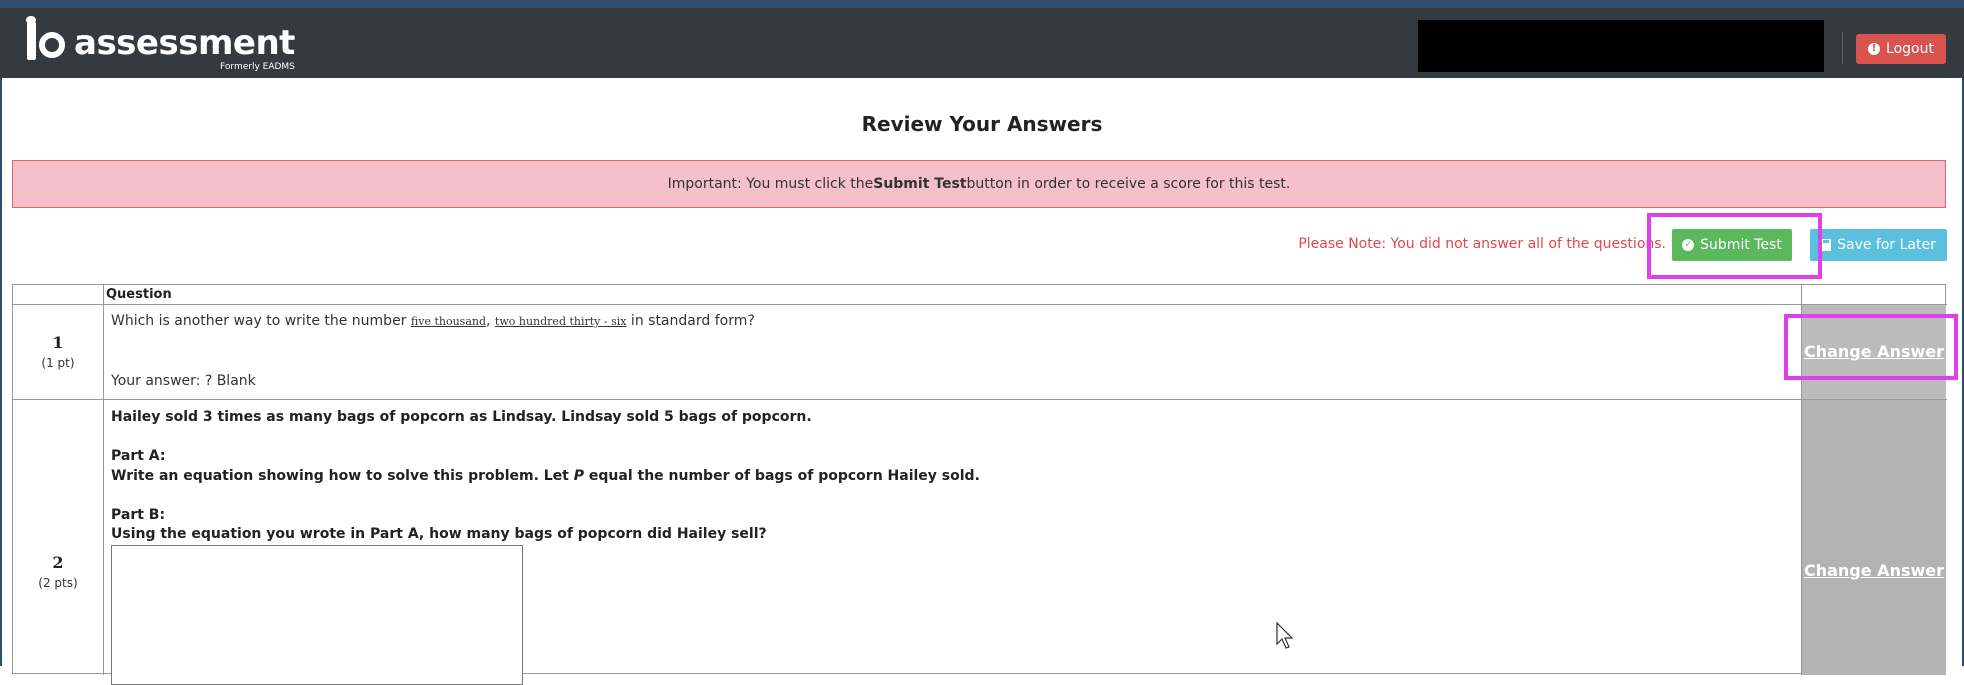 This screenshot has width=1964, height=685. What do you see at coordinates (1826, 245) in the screenshot?
I see `floppy-disk-icon` at bounding box center [1826, 245].